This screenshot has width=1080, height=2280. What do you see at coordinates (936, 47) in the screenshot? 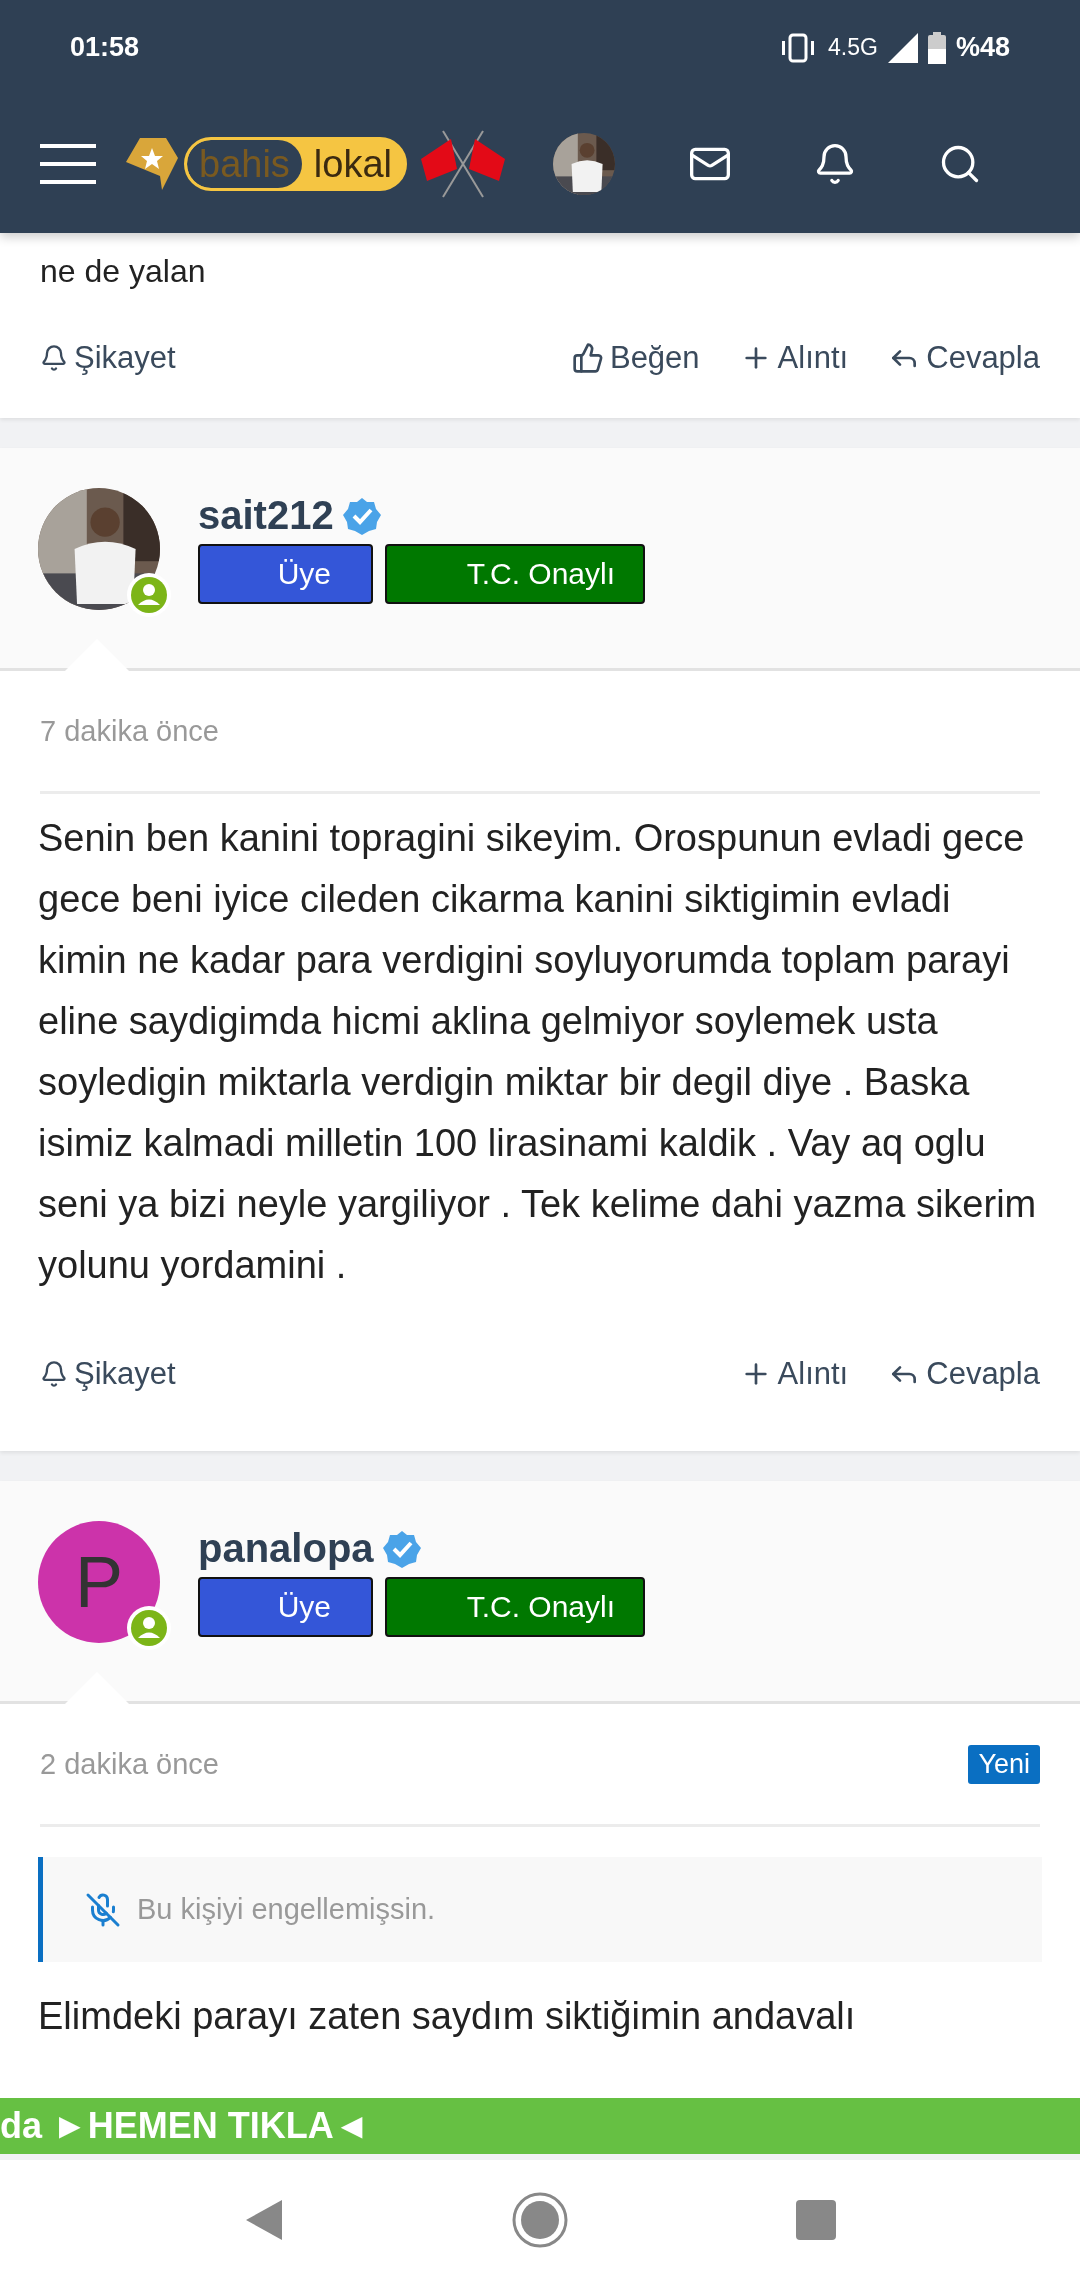
I see `battery-icon` at bounding box center [936, 47].